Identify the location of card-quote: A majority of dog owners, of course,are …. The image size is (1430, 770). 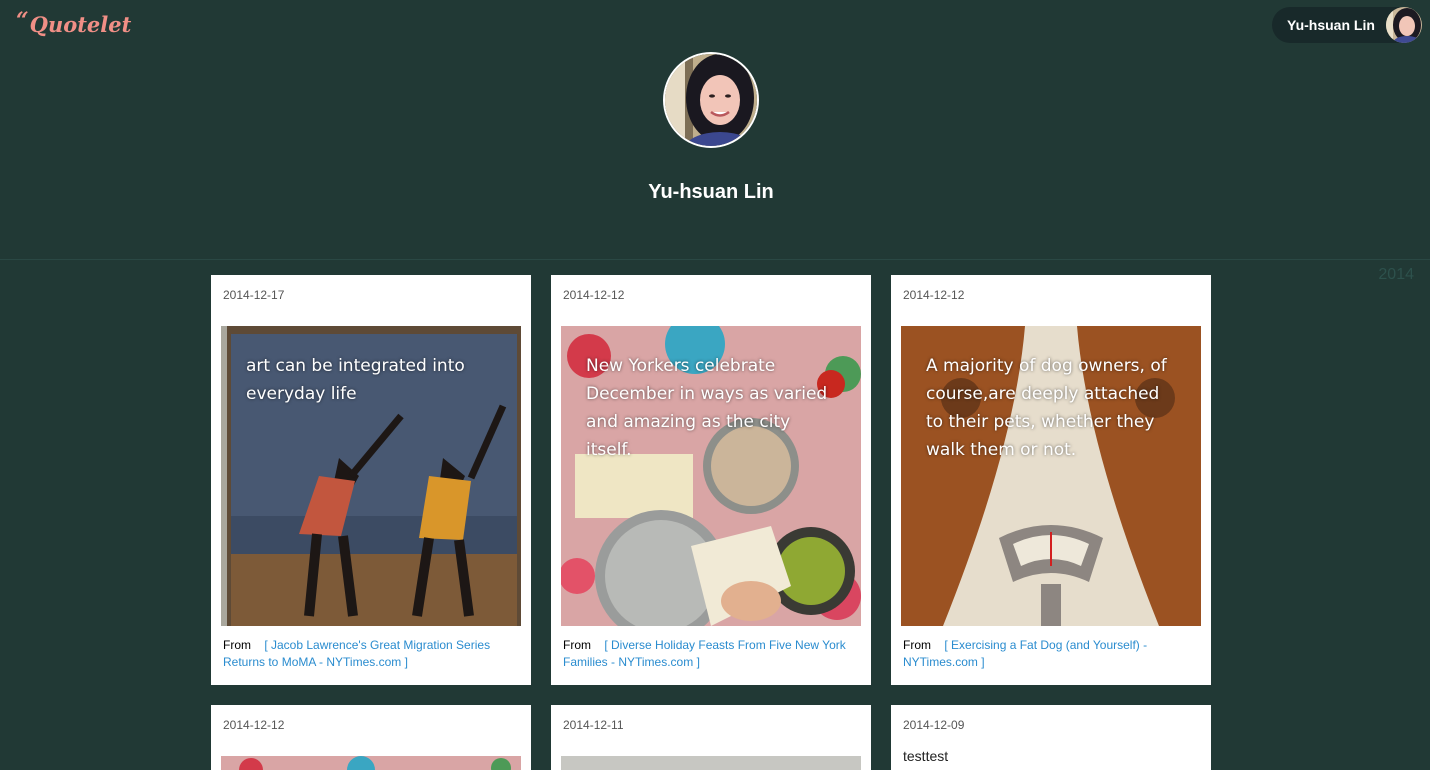
(1046, 408).